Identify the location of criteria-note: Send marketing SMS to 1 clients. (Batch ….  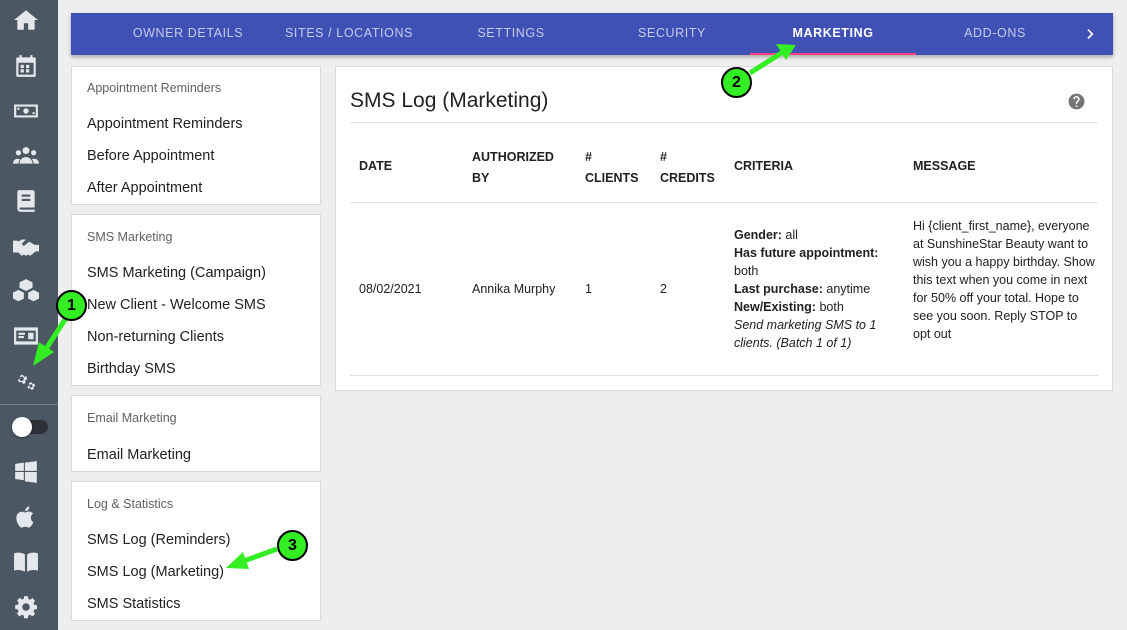
(805, 334).